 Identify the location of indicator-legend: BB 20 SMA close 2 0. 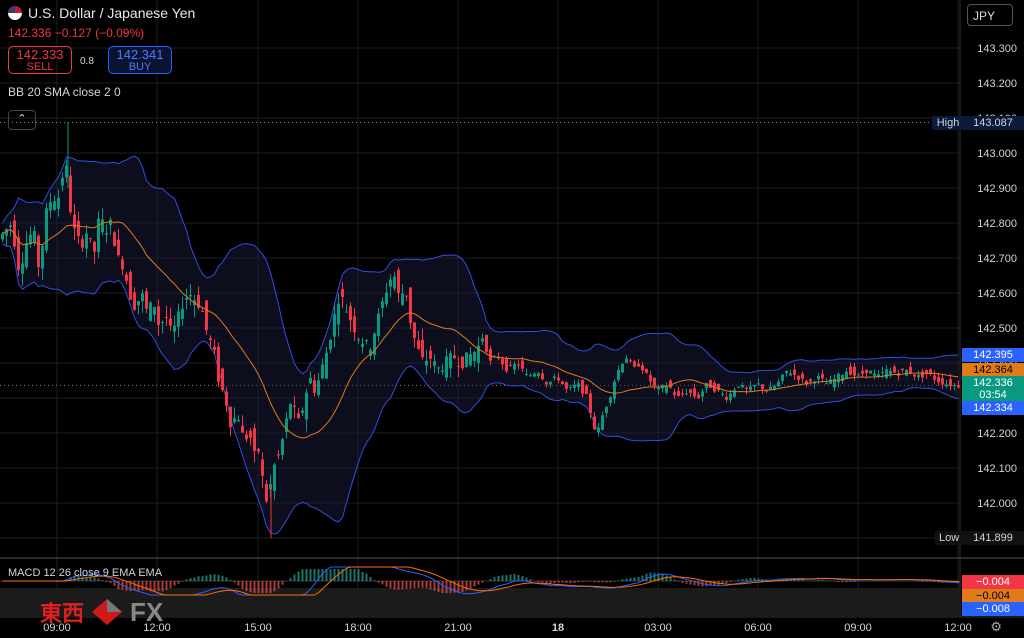
(64, 92).